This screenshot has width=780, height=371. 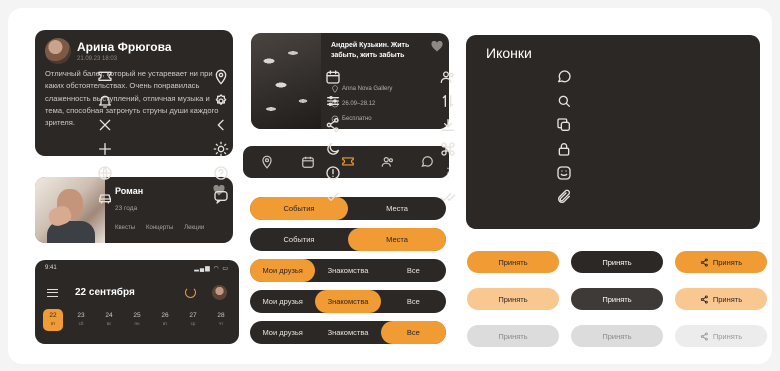 What do you see at coordinates (564, 149) in the screenshot?
I see `lock-icon` at bounding box center [564, 149].